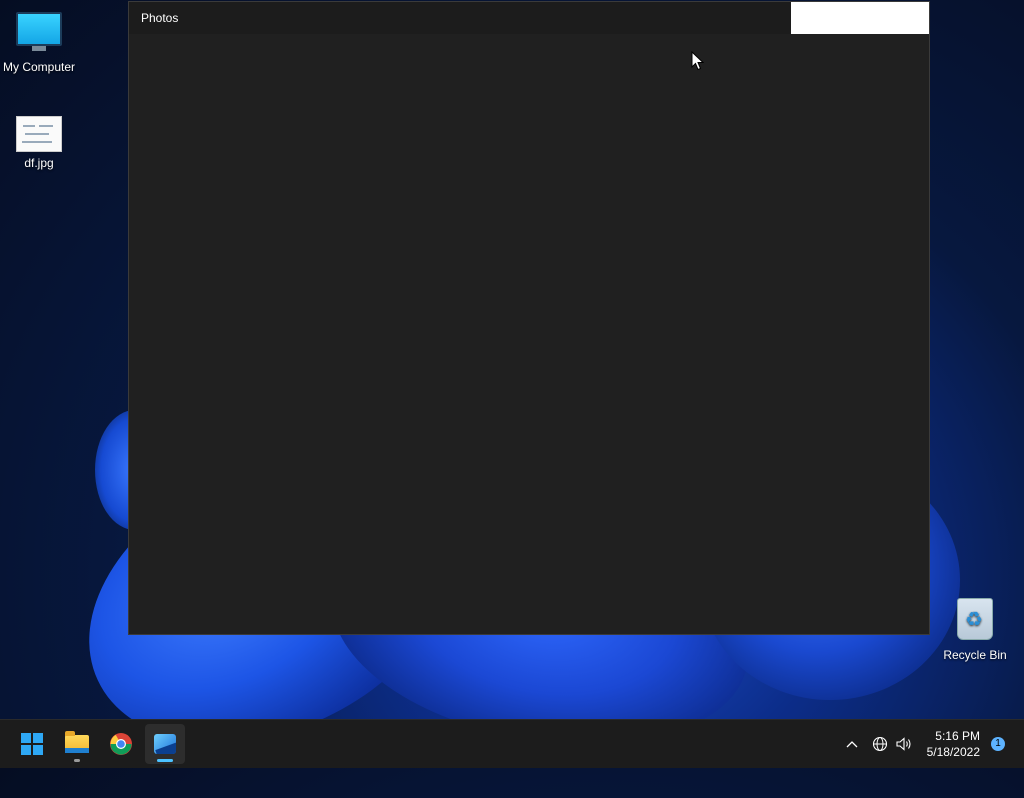 Image resolution: width=1024 pixels, height=798 pixels. I want to click on chevron-up-icon, so click(852, 744).